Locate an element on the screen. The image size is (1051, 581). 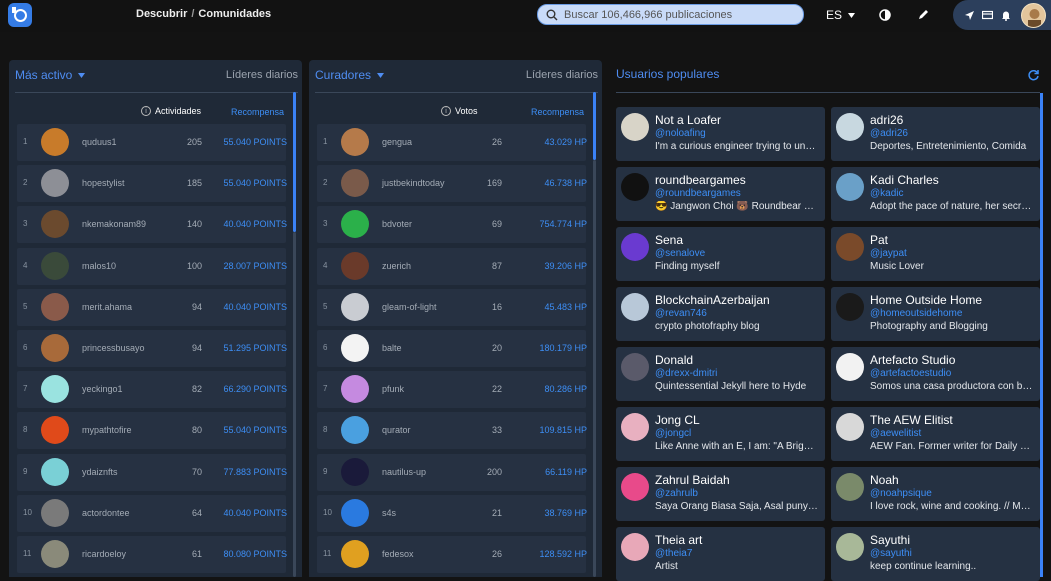
user-handle: @sayuthi is located at coordinates (891, 553).